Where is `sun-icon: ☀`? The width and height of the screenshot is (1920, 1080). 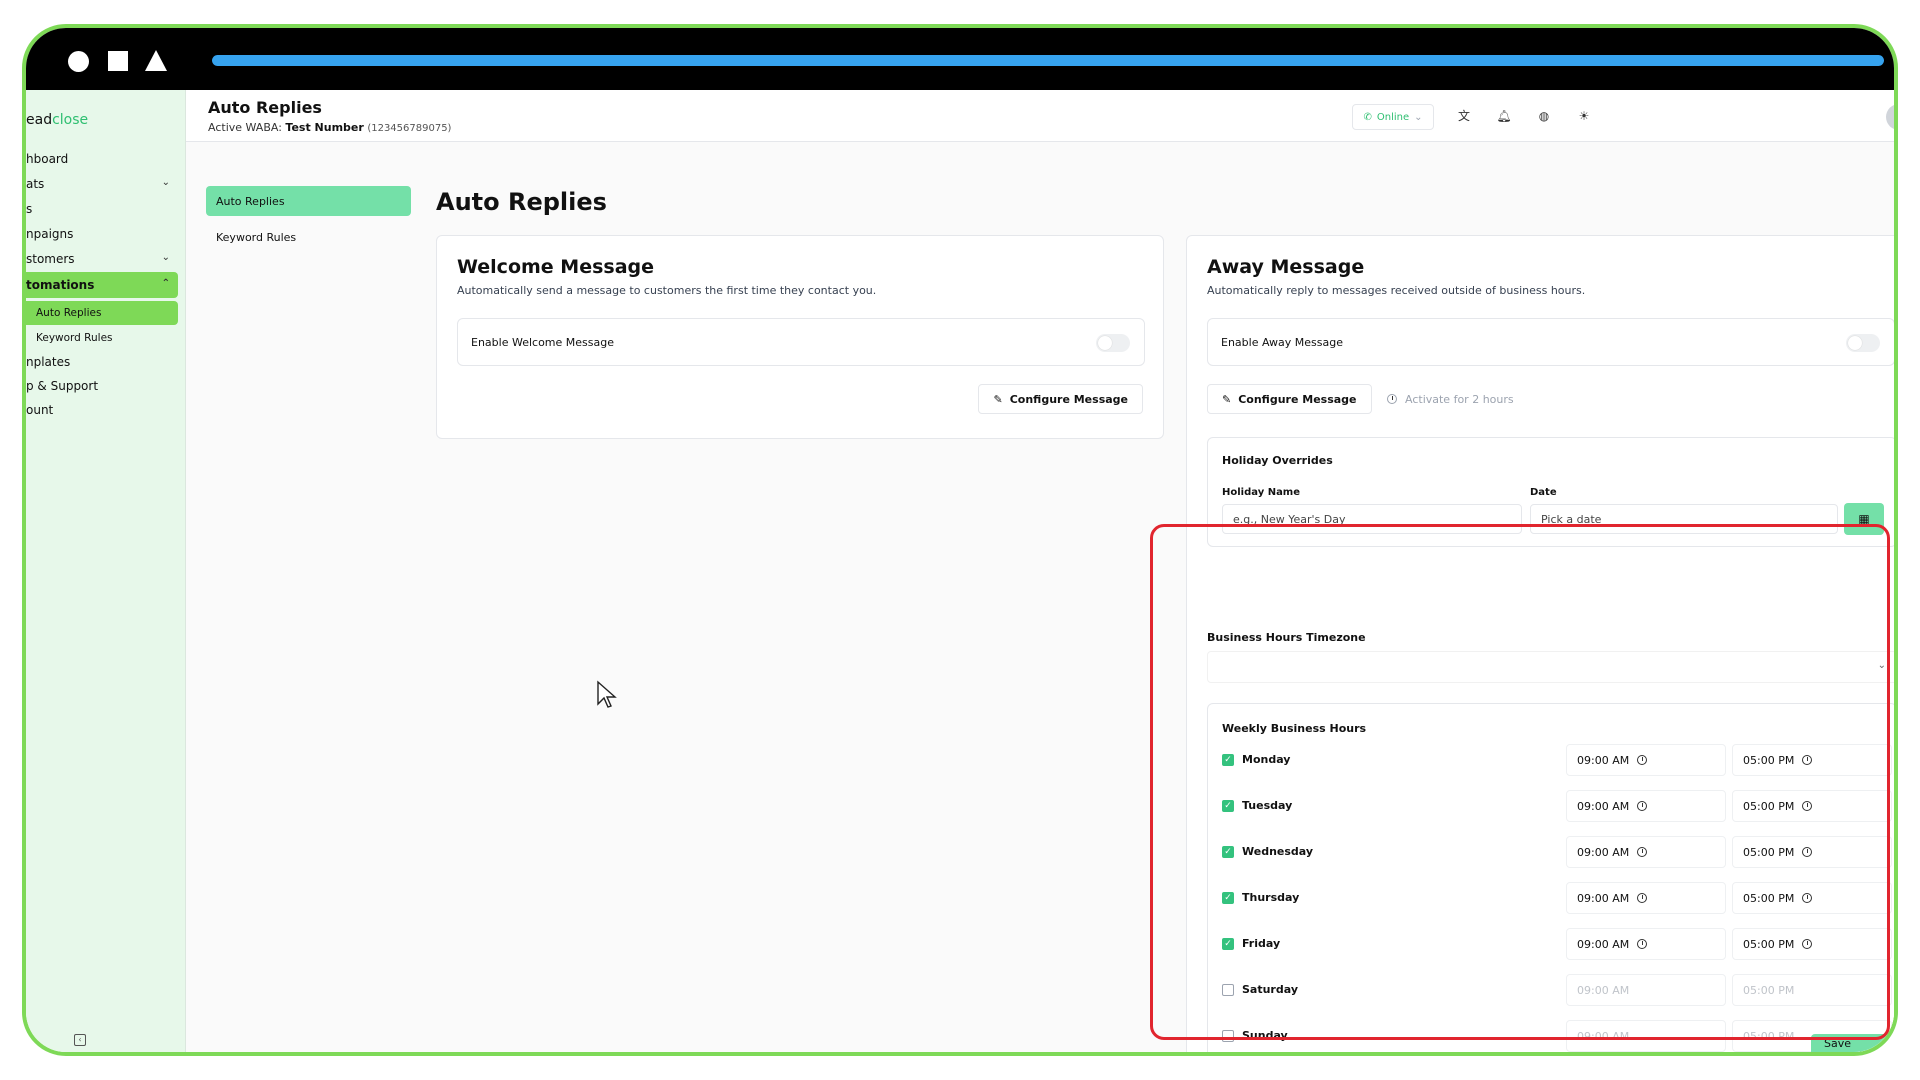 sun-icon: ☀ is located at coordinates (1584, 116).